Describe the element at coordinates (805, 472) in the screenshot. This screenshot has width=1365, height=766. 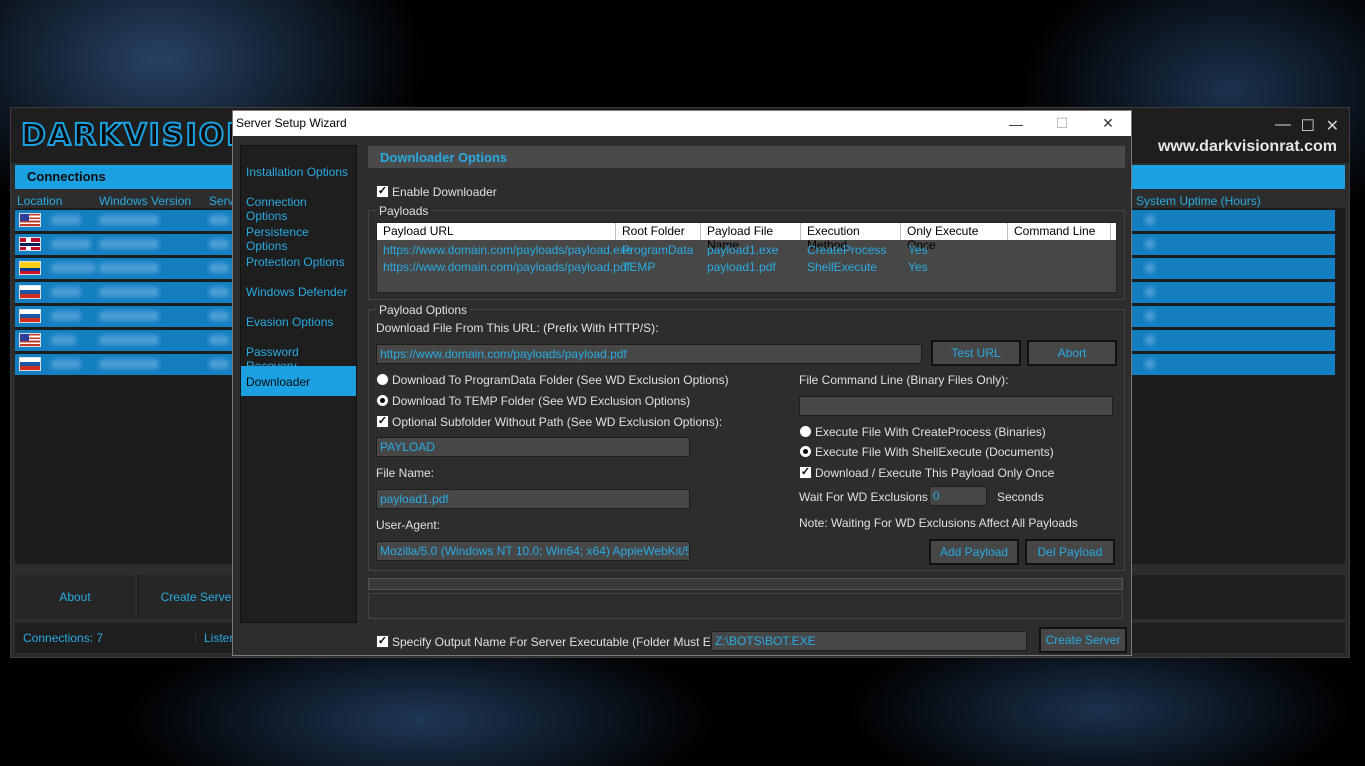
I see `execute-once-checkbox: ✓` at that location.